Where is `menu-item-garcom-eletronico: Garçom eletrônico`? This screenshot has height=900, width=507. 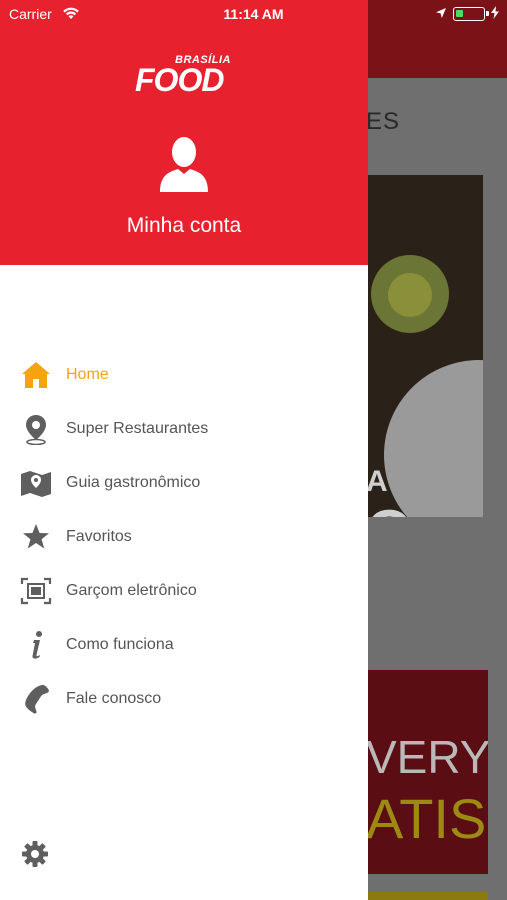 menu-item-garcom-eletronico: Garçom eletrônico is located at coordinates (184, 591).